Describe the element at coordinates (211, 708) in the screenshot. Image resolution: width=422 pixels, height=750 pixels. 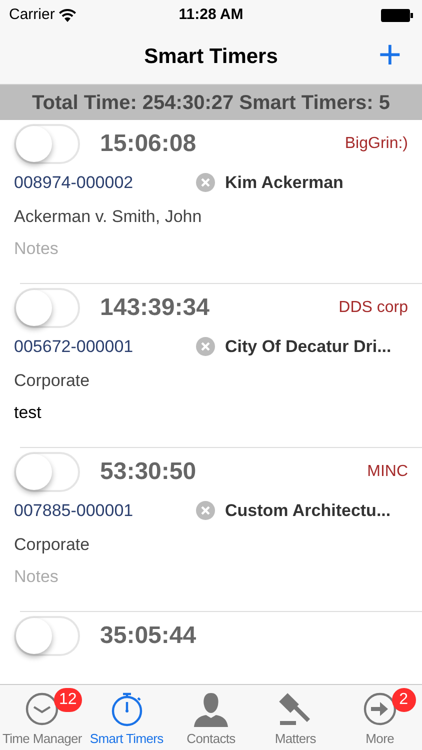
I see `person-icon` at that location.